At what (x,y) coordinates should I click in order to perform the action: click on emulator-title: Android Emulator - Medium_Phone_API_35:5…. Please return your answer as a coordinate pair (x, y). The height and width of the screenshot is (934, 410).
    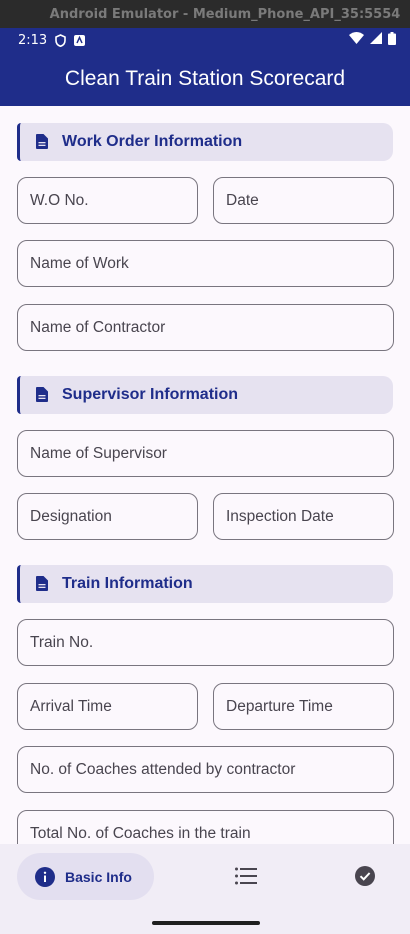
    Looking at the image, I should click on (225, 14).